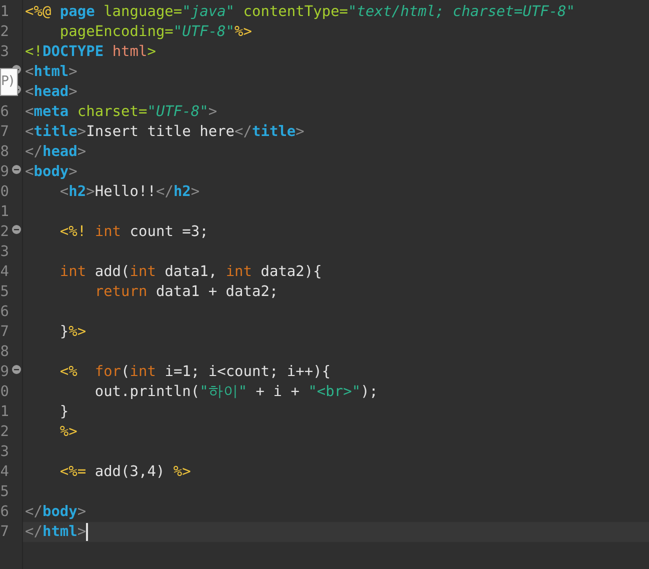 This screenshot has width=649, height=569. Describe the element at coordinates (133, 232) in the screenshot. I see `code-line: <%! int count =3;` at that location.